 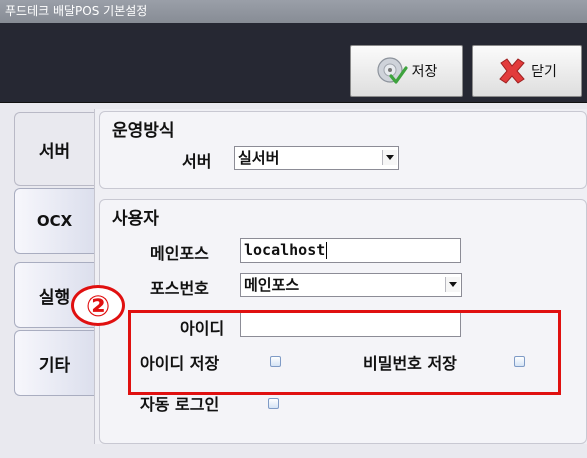 I want to click on posno-label: 포스번호, so click(x=179, y=288).